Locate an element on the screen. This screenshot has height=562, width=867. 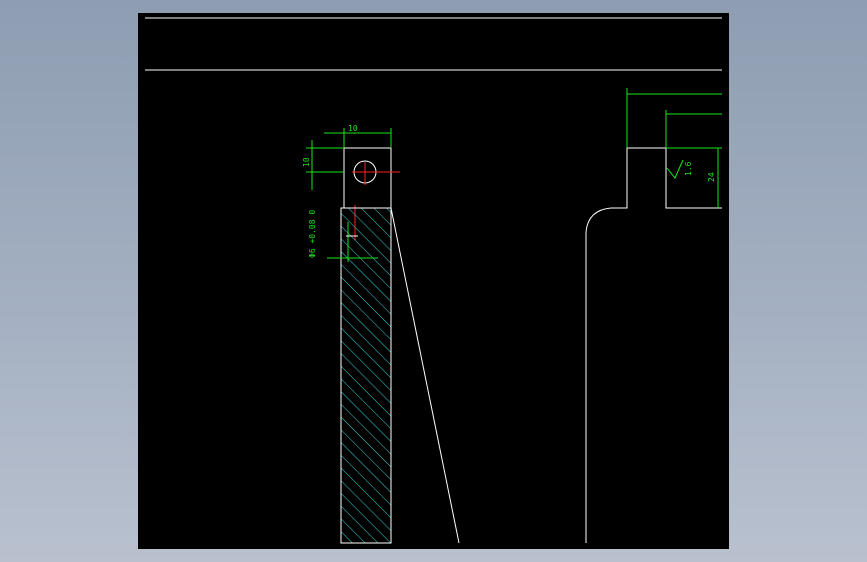
dim-right-height: 24 is located at coordinates (711, 177).